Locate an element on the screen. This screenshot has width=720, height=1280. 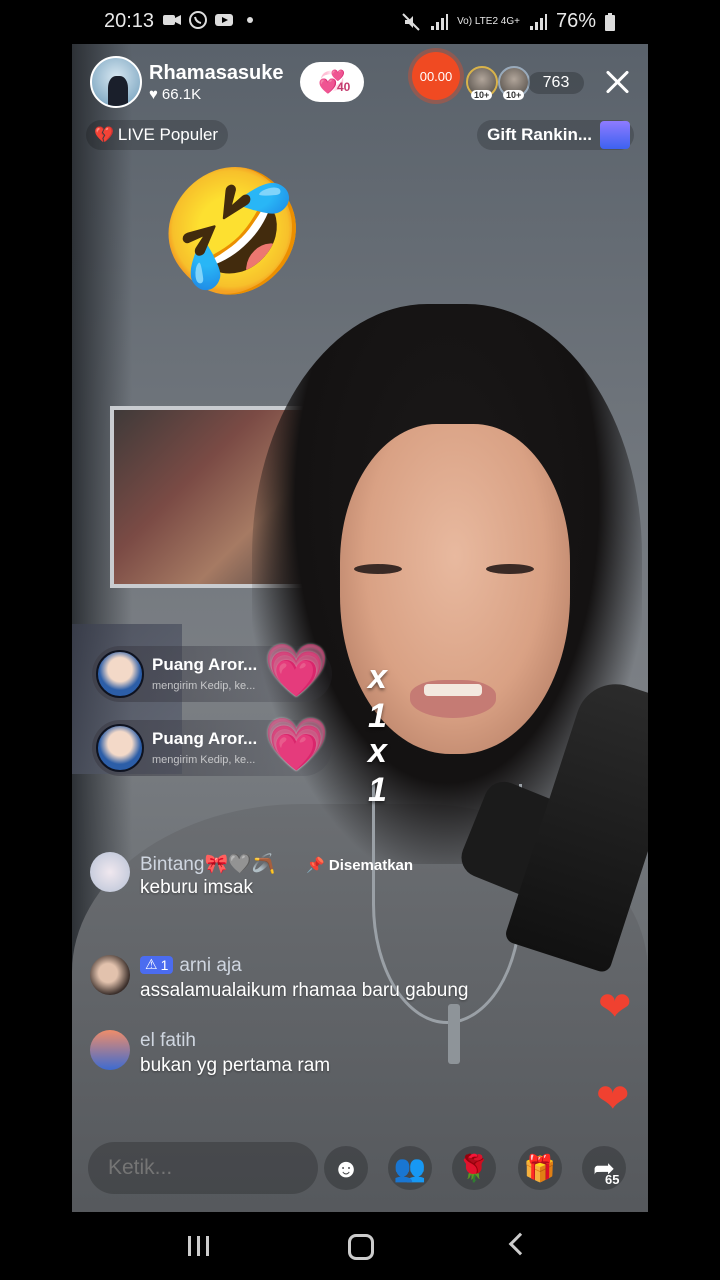
broken-heart-icon: 💔 is located at coordinates (104, 135).